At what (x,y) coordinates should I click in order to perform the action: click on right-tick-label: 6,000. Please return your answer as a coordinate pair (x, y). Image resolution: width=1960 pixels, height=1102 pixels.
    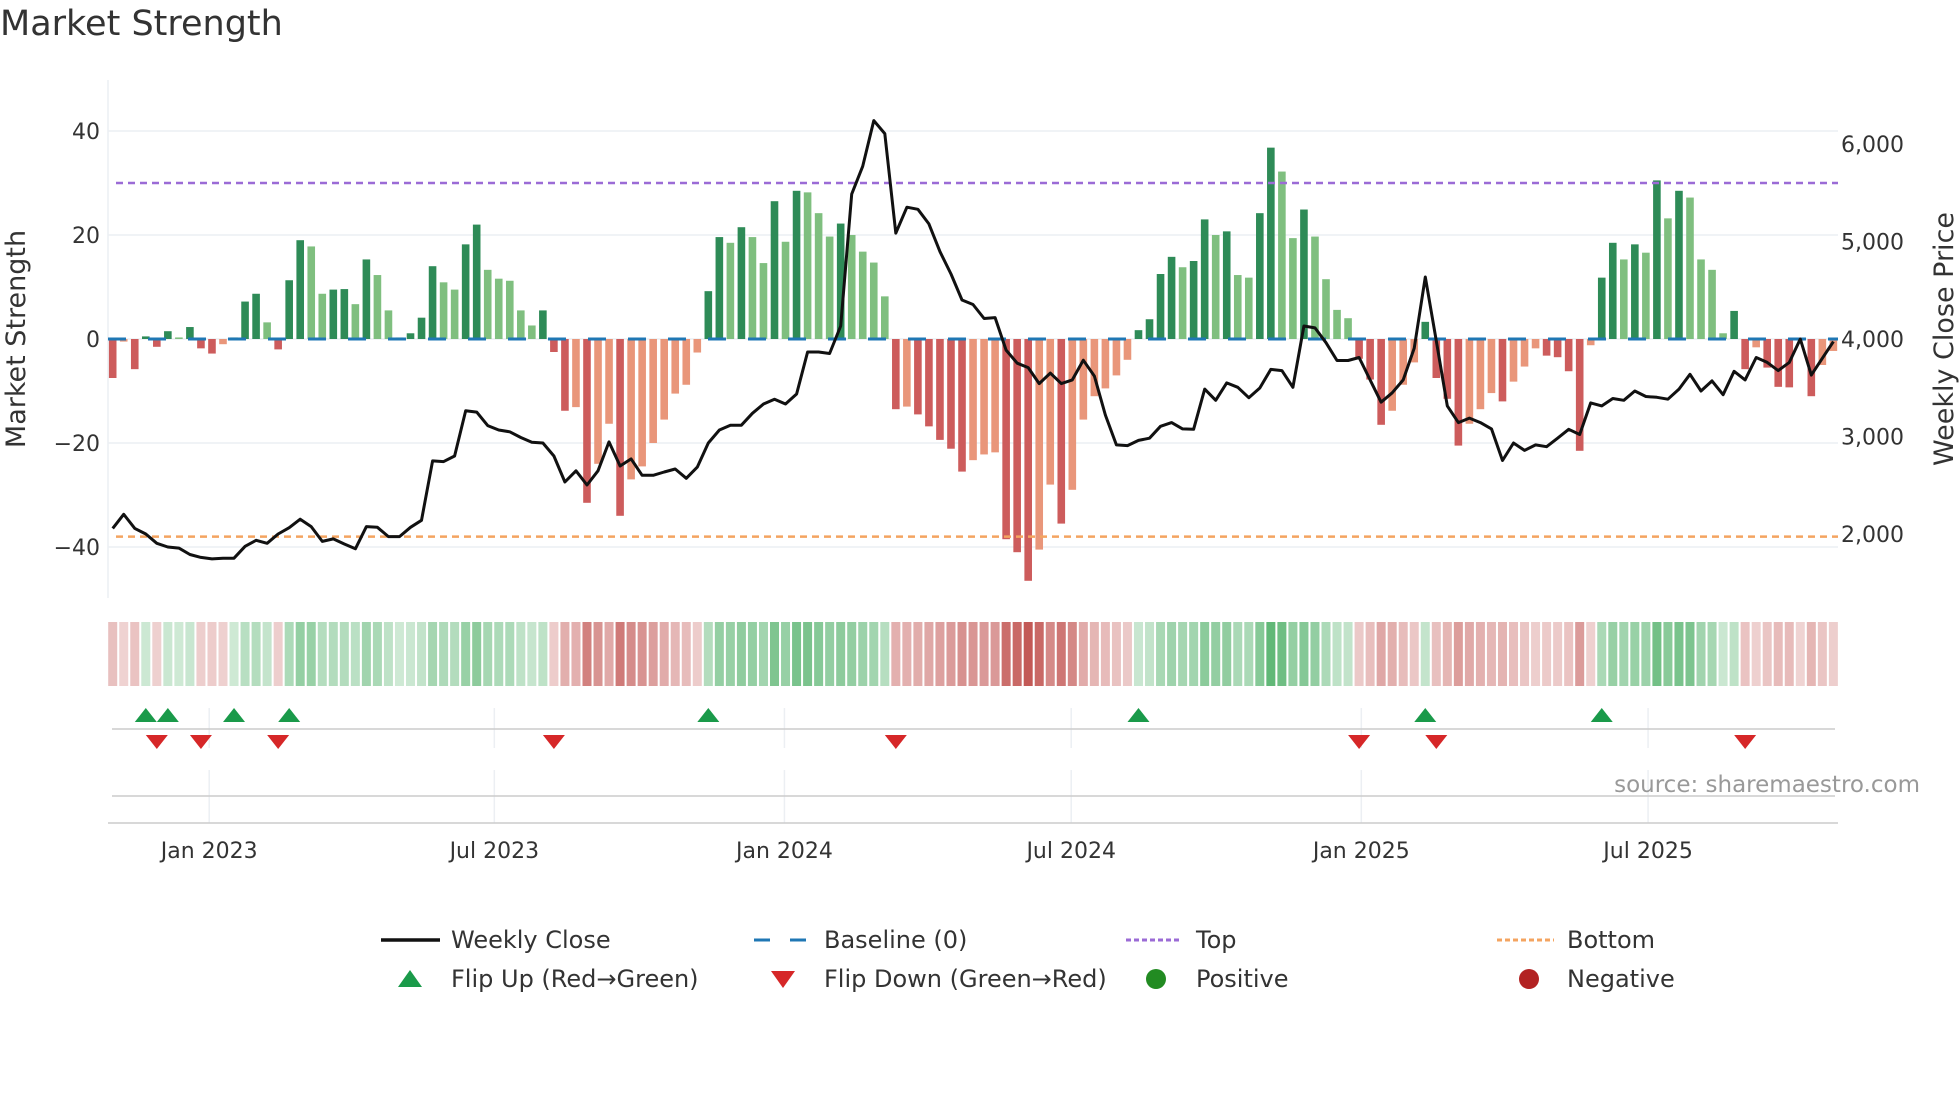
    Looking at the image, I should click on (1872, 145).